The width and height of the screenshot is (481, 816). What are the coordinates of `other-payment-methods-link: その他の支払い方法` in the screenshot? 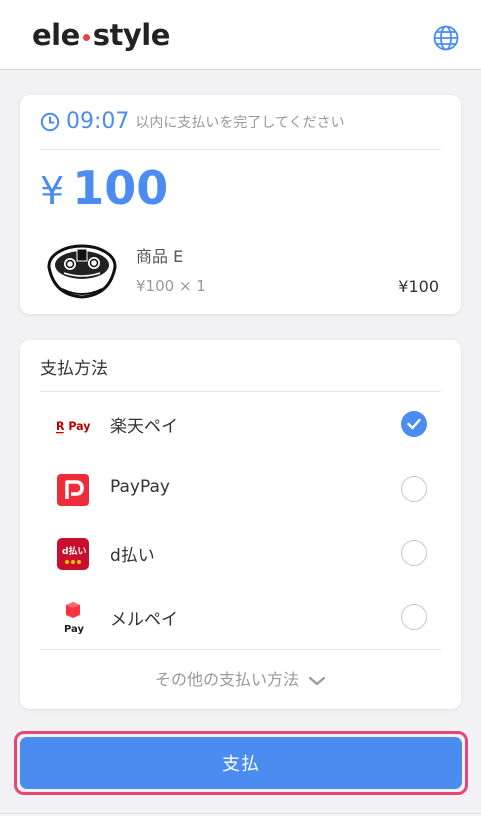 It's located at (240, 678).